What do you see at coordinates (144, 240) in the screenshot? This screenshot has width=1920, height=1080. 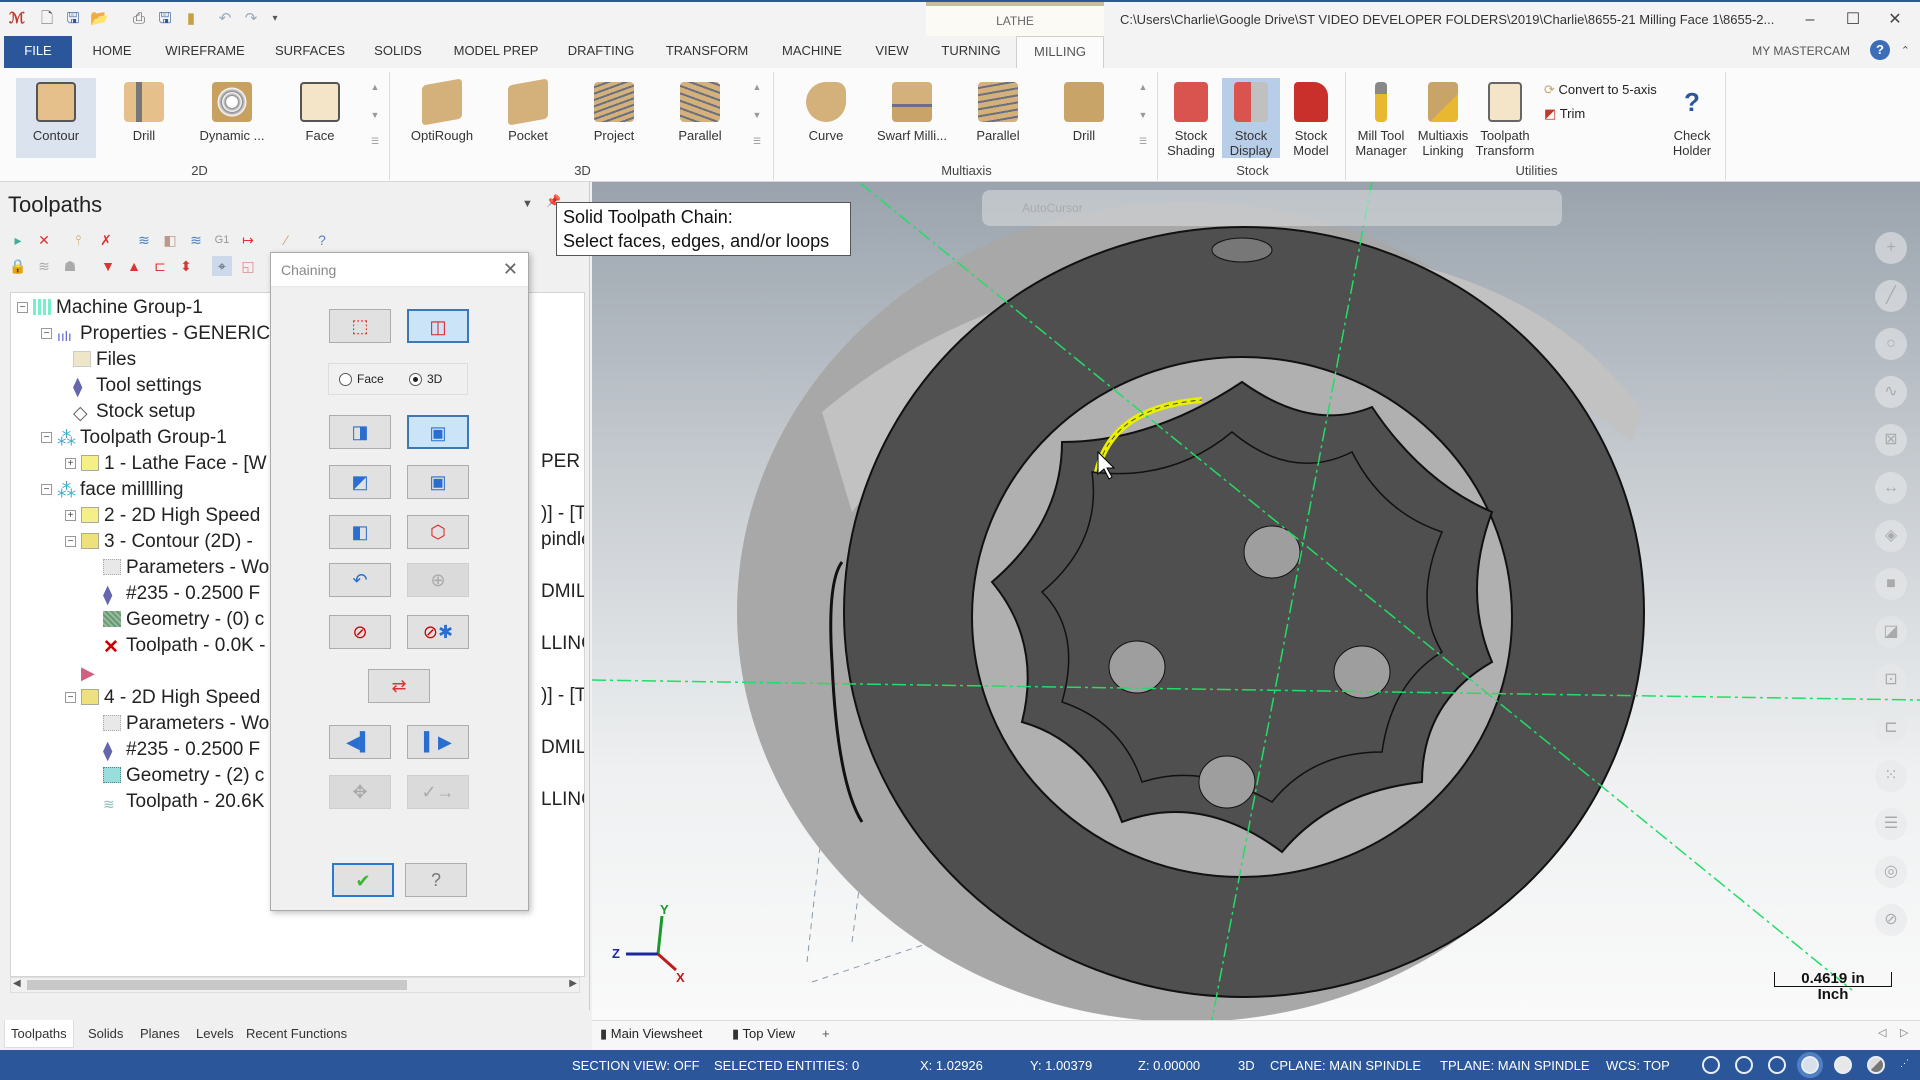 I see `backplot-icon: ≋` at bounding box center [144, 240].